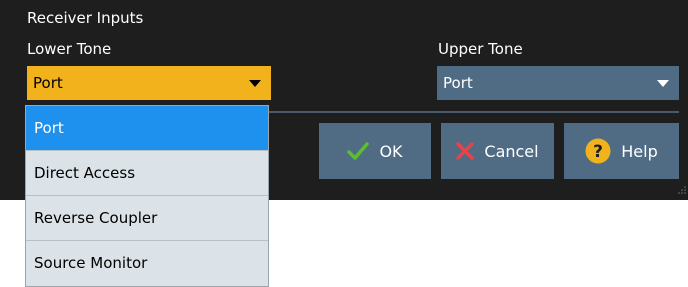 The height and width of the screenshot is (287, 688). Describe the element at coordinates (391, 151) in the screenshot. I see `ok-label: OK` at that location.